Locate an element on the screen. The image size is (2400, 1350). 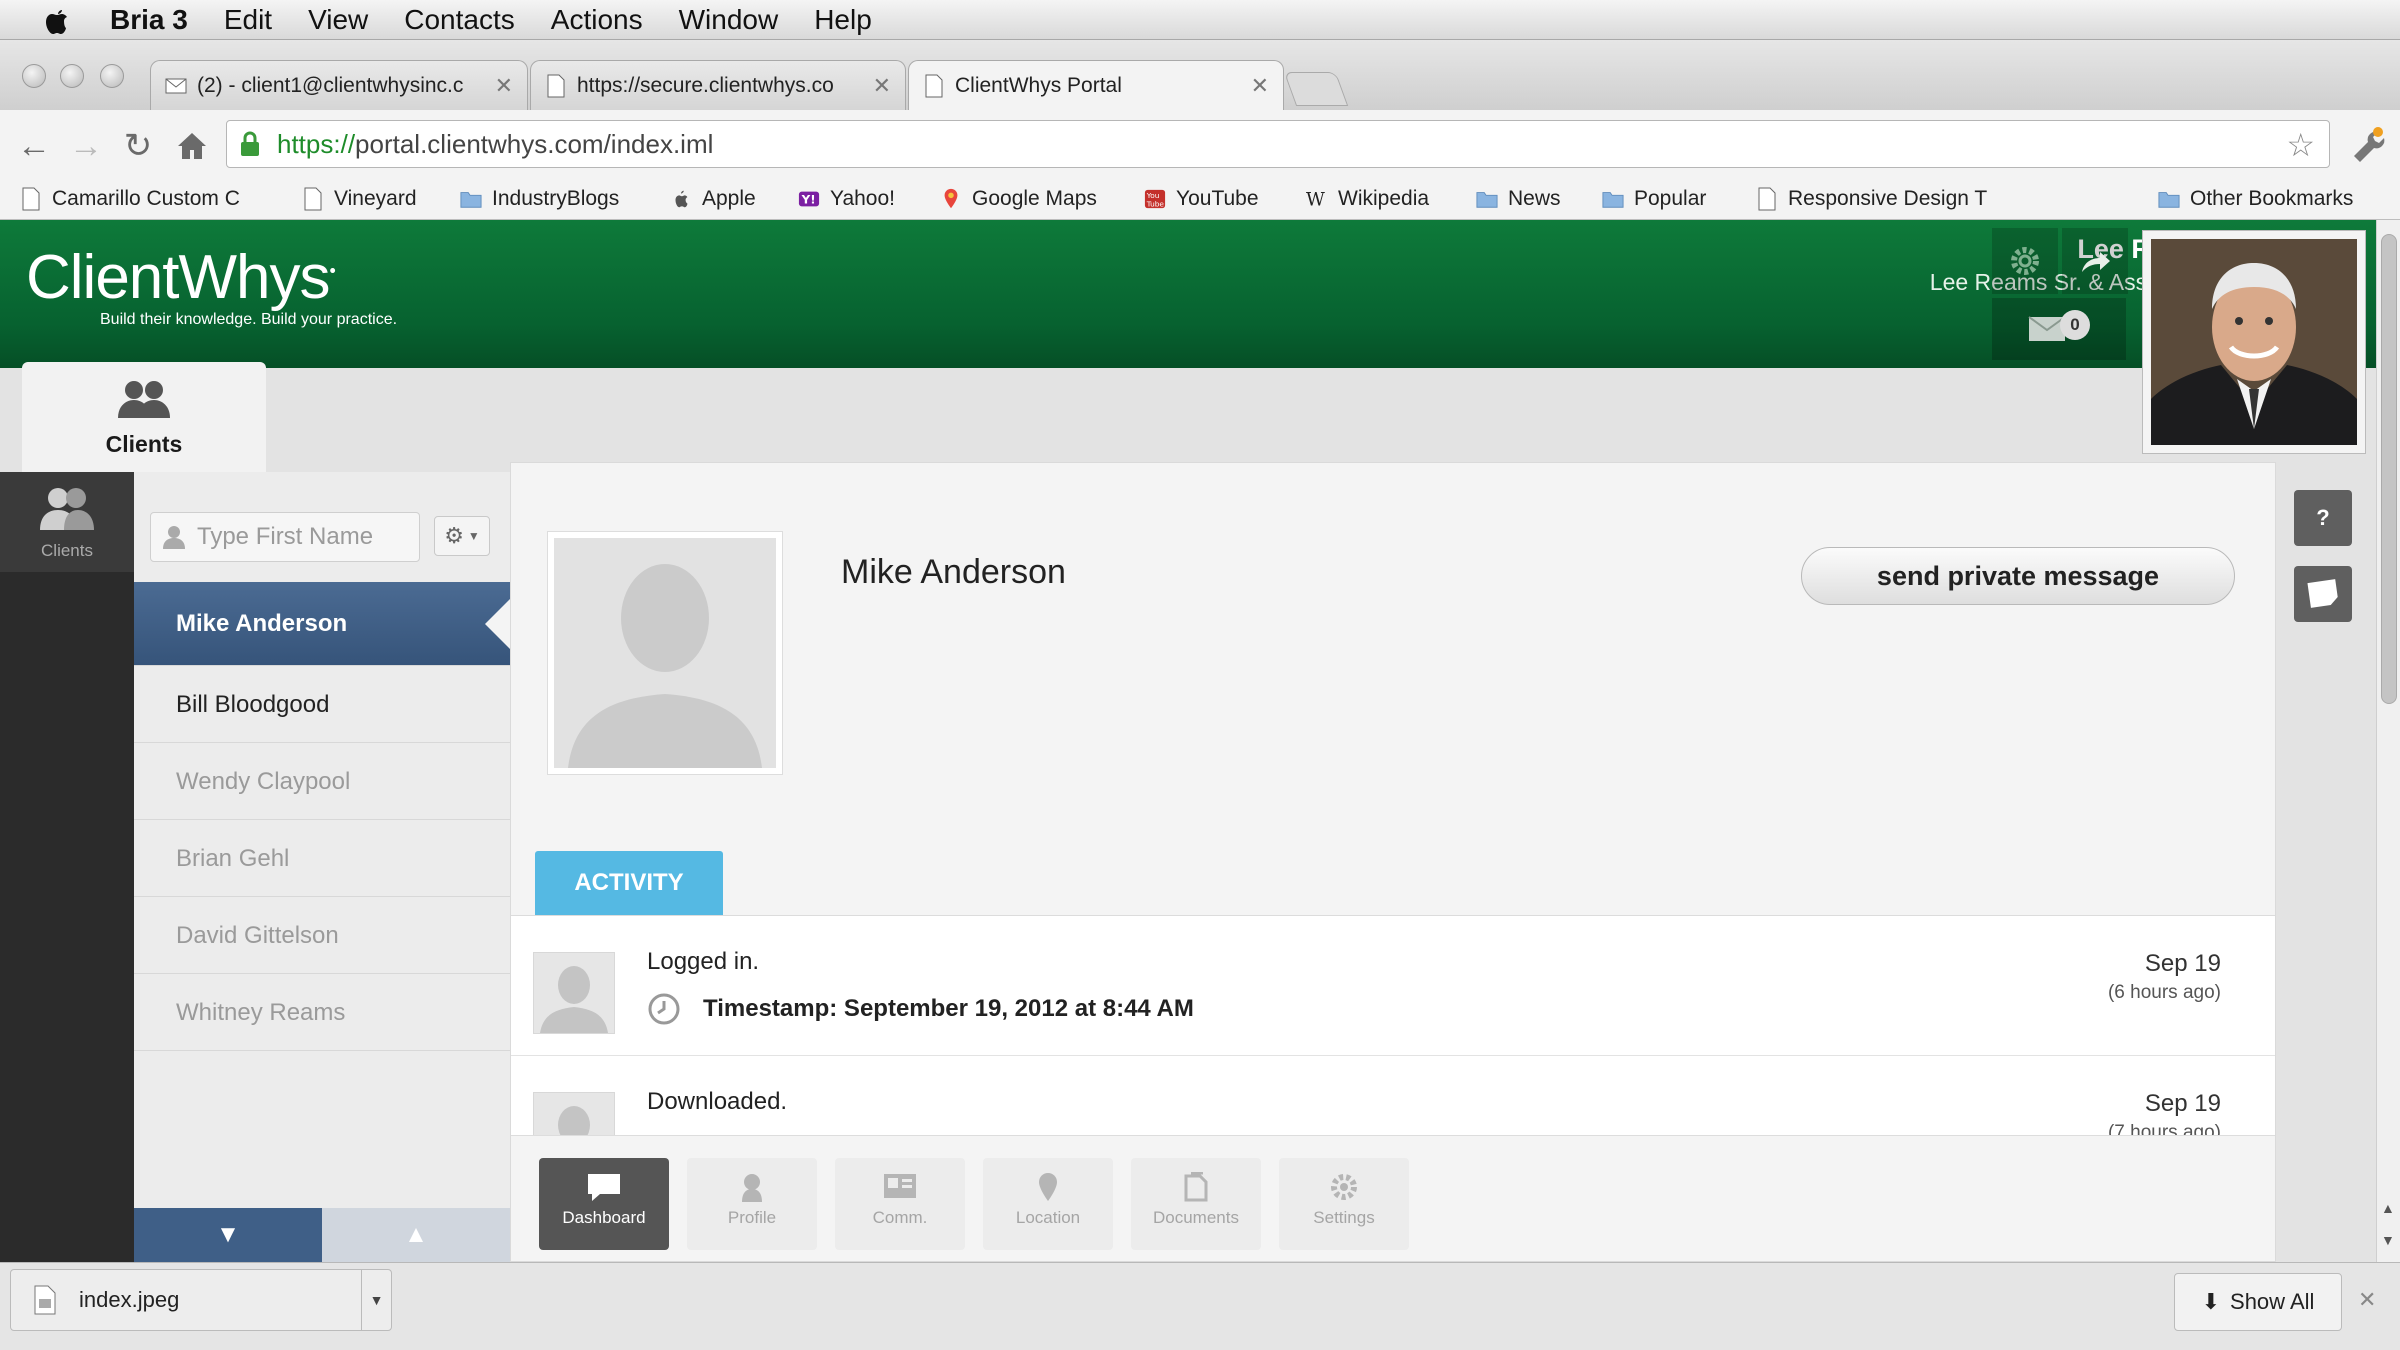
bookmark-item: Google Maps is located at coordinates (1018, 199).